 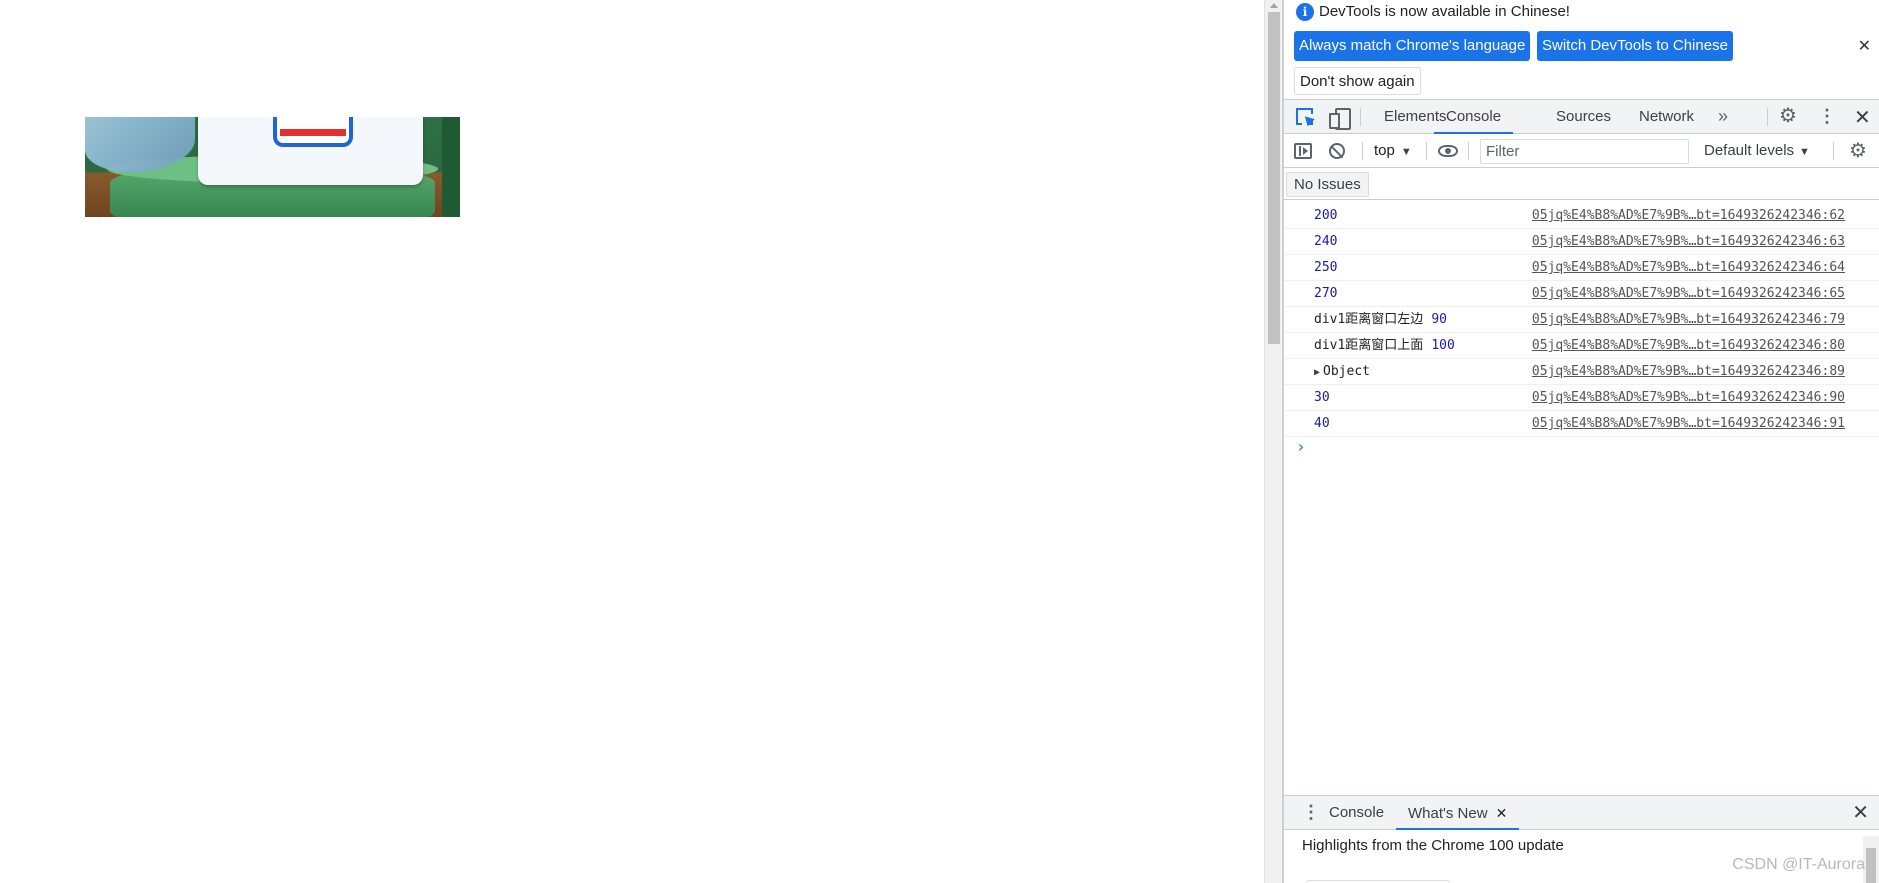 What do you see at coordinates (1581, 184) in the screenshot?
I see `issues-bar: No Issues` at bounding box center [1581, 184].